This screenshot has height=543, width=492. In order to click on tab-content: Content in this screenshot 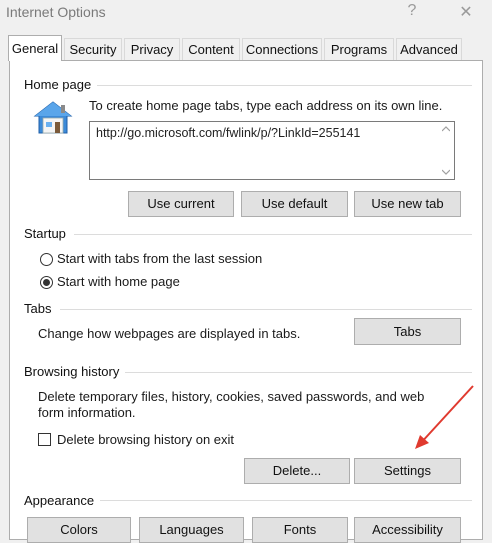, I will do `click(211, 49)`.